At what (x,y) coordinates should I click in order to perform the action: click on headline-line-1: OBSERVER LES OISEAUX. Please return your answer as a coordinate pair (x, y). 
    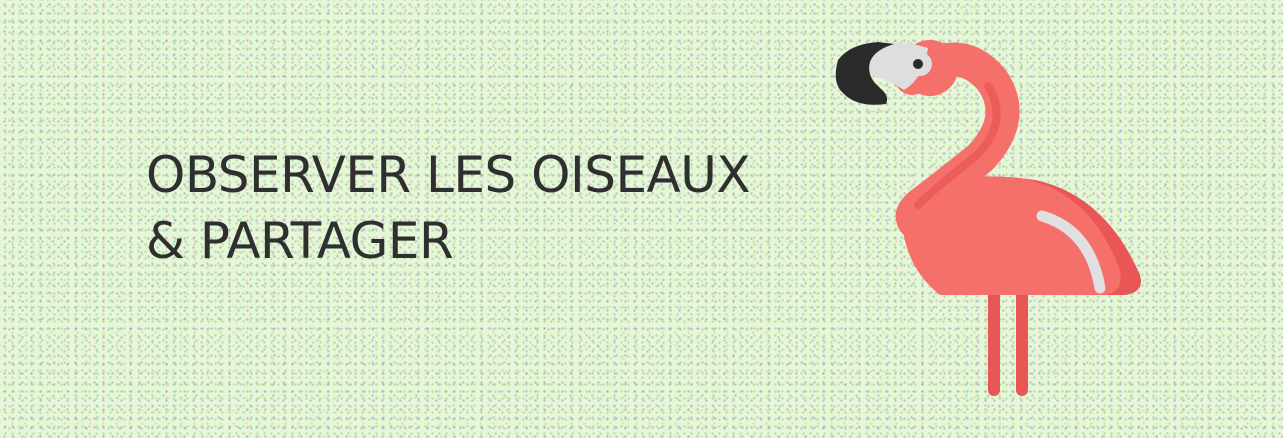
    Looking at the image, I should click on (448, 175).